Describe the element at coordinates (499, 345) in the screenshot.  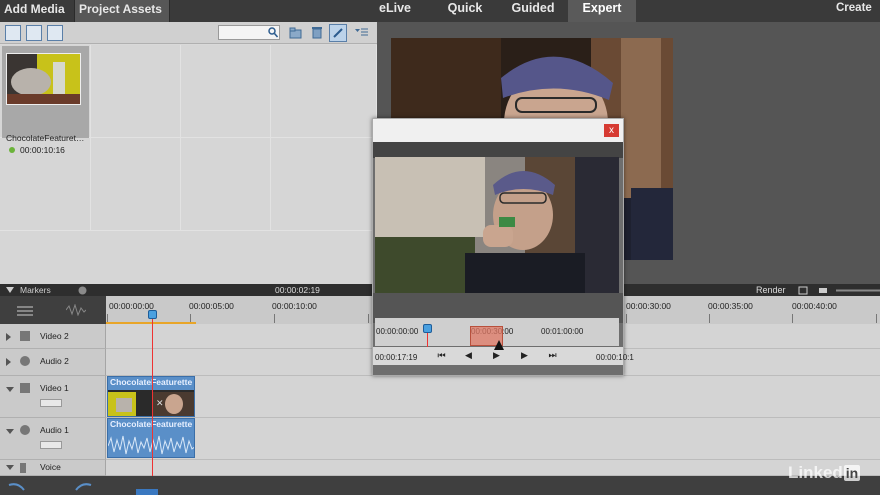
I see `mouse-cursor` at that location.